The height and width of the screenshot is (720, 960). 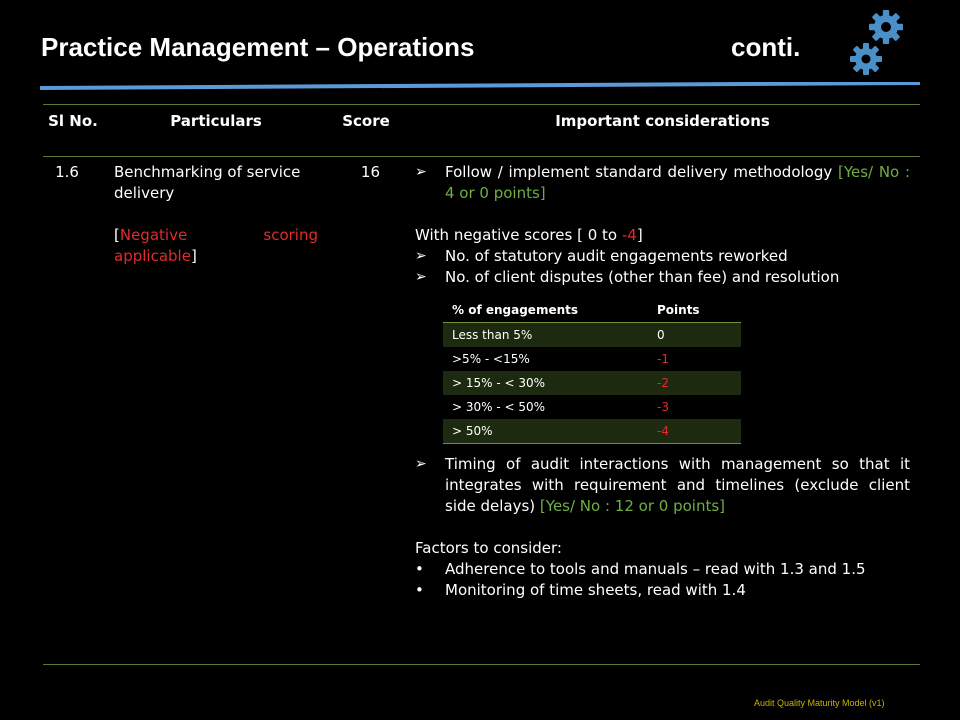 I want to click on page-title: Practice Management – Operations, so click(x=258, y=47).